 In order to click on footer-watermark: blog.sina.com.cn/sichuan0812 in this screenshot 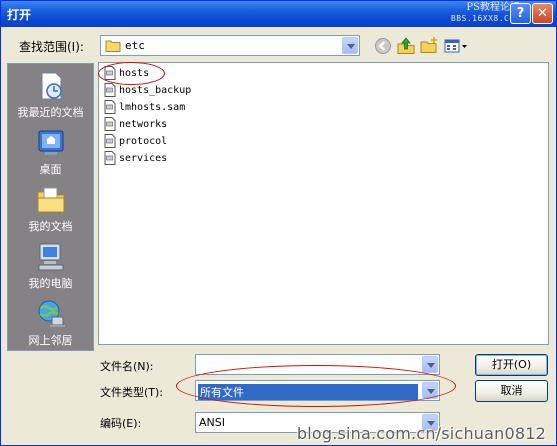, I will do `click(421, 433)`.